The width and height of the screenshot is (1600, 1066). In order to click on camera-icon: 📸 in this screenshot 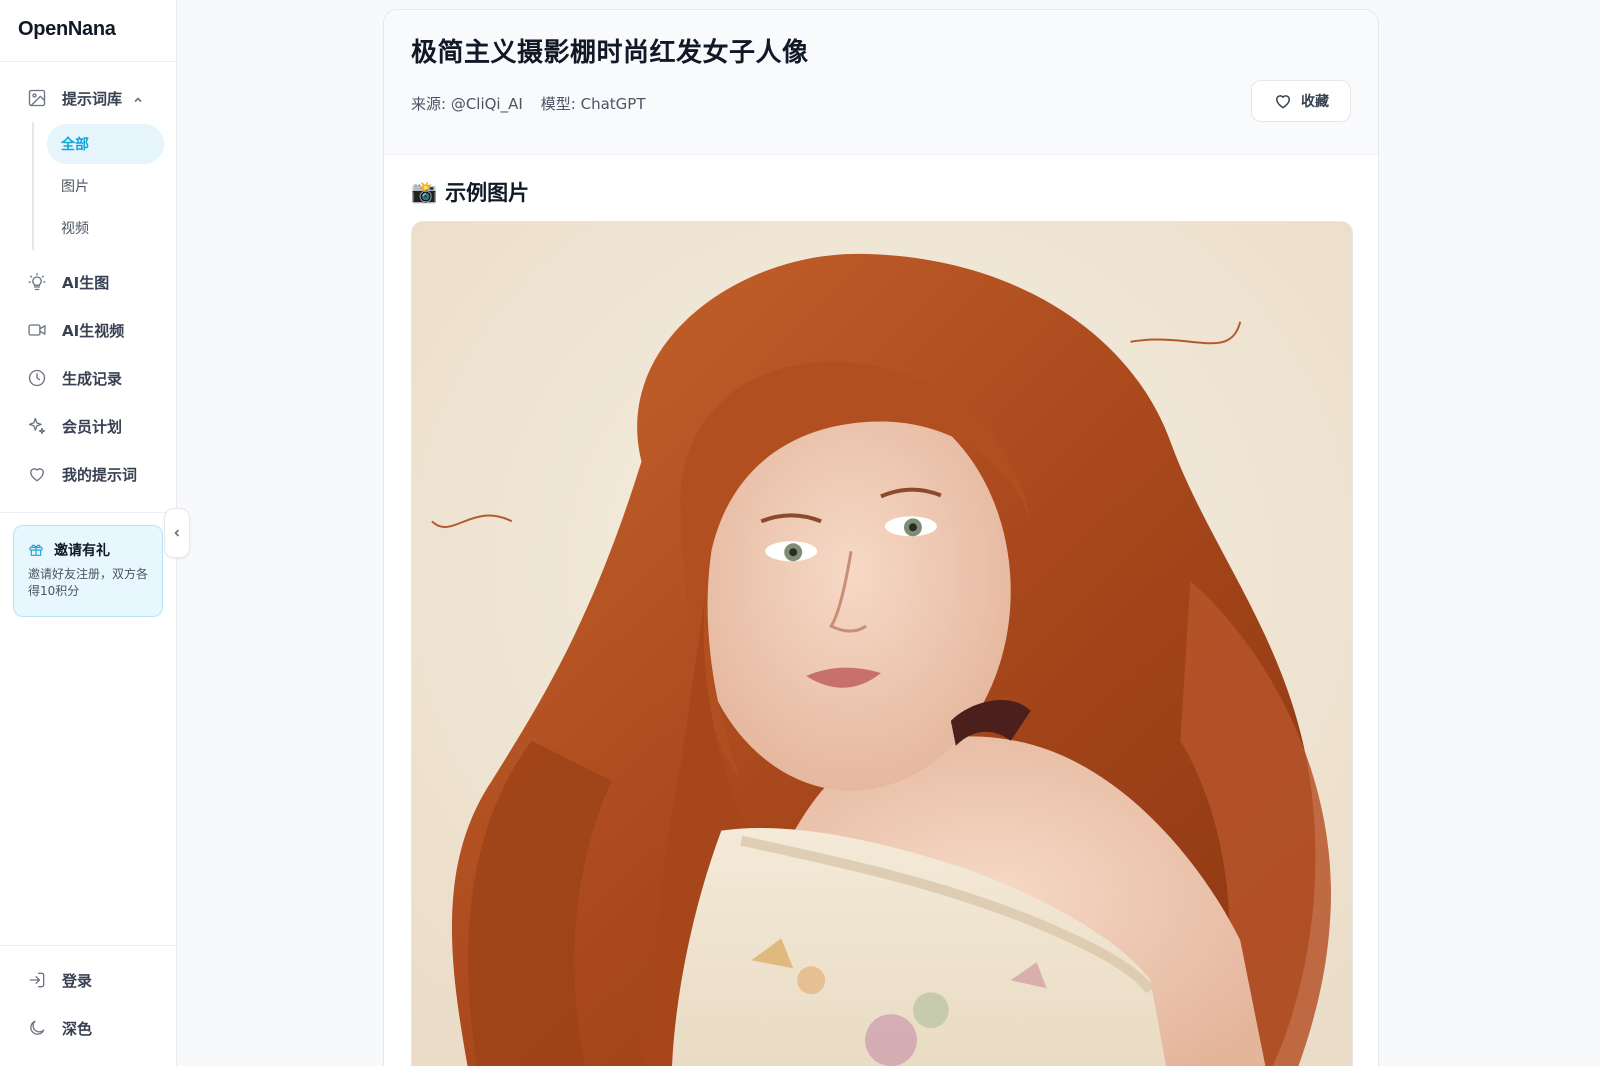, I will do `click(424, 191)`.